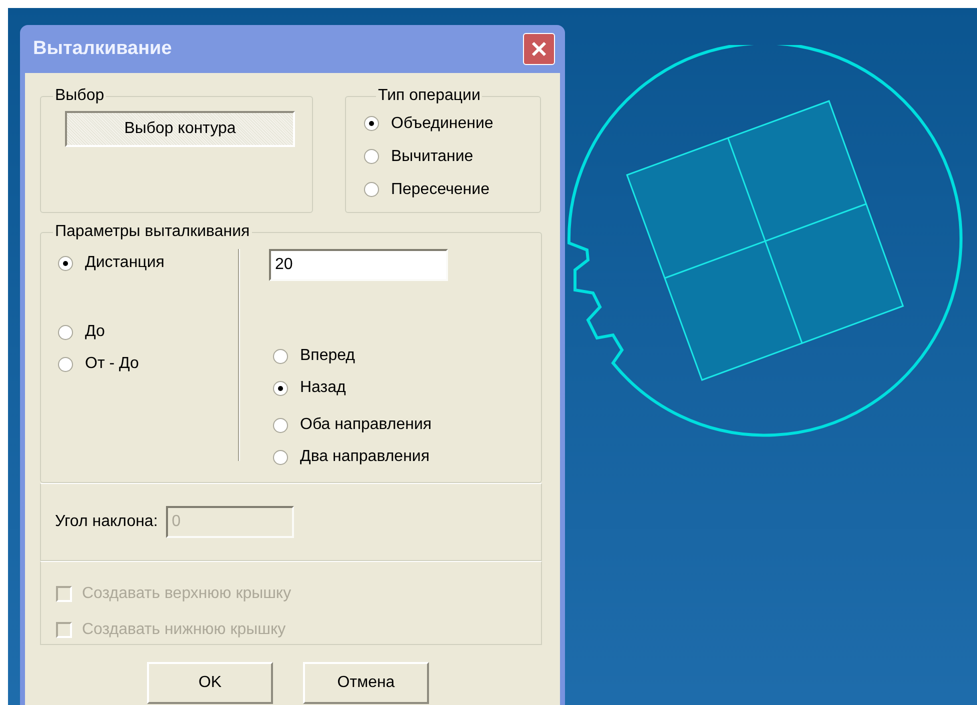 This screenshot has height=705, width=977. Describe the element at coordinates (95, 332) in the screenshot. I see `radio-label: До` at that location.